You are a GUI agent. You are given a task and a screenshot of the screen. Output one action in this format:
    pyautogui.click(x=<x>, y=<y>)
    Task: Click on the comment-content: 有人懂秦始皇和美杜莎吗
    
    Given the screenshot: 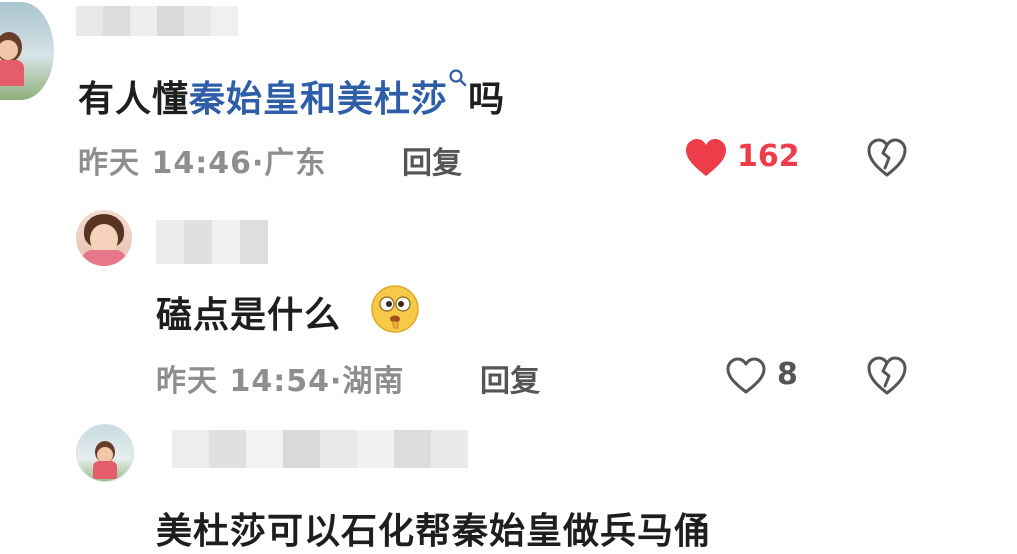 What is the action you would take?
    pyautogui.click(x=292, y=95)
    